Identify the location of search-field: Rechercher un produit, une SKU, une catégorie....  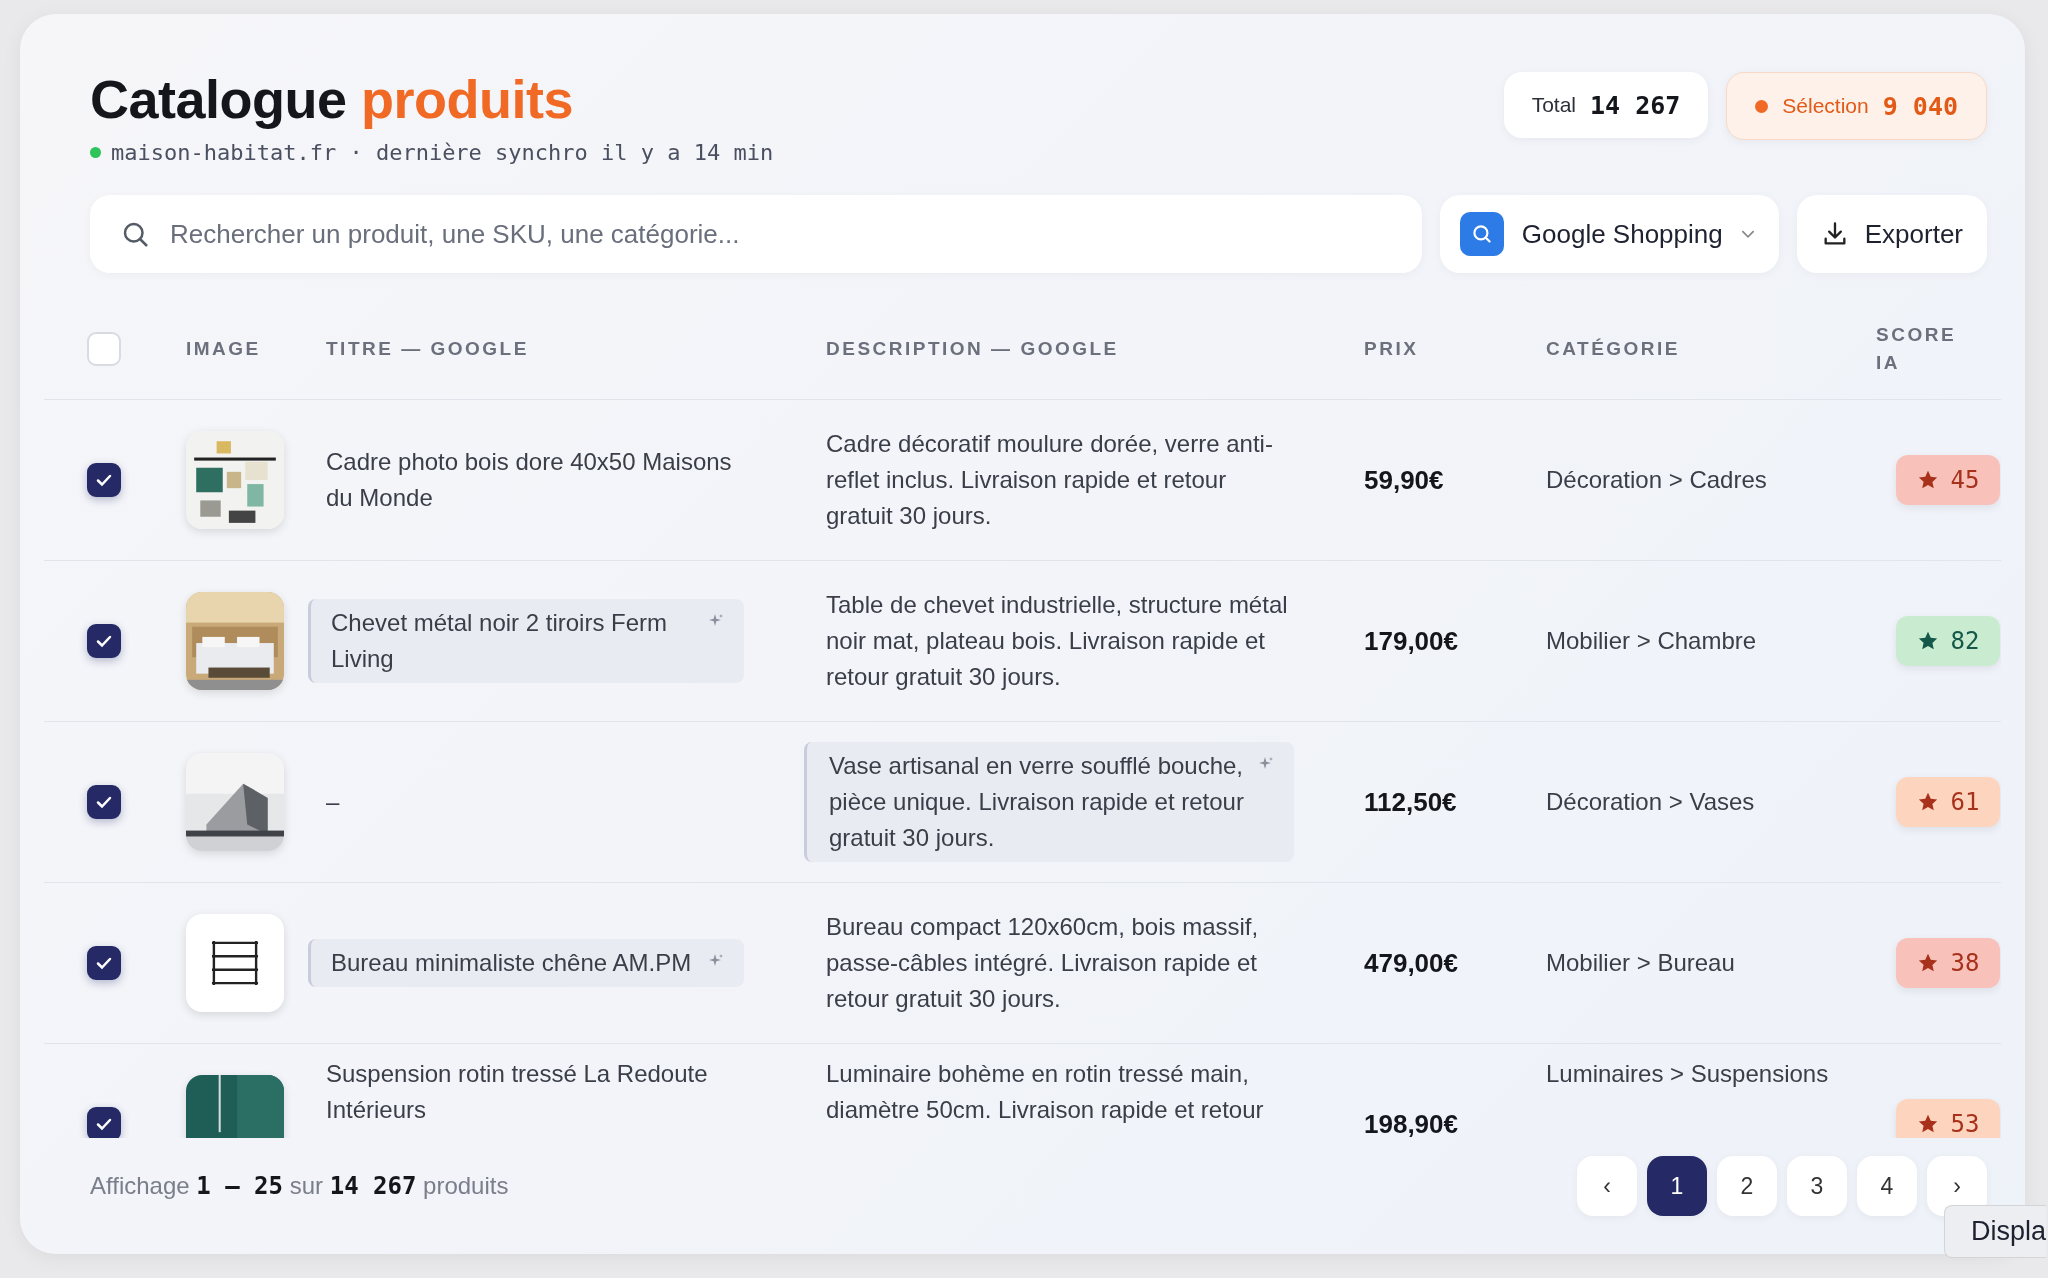
(756, 234).